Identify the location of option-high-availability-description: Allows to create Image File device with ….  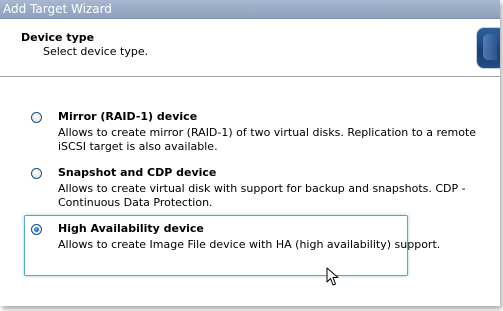
(249, 244).